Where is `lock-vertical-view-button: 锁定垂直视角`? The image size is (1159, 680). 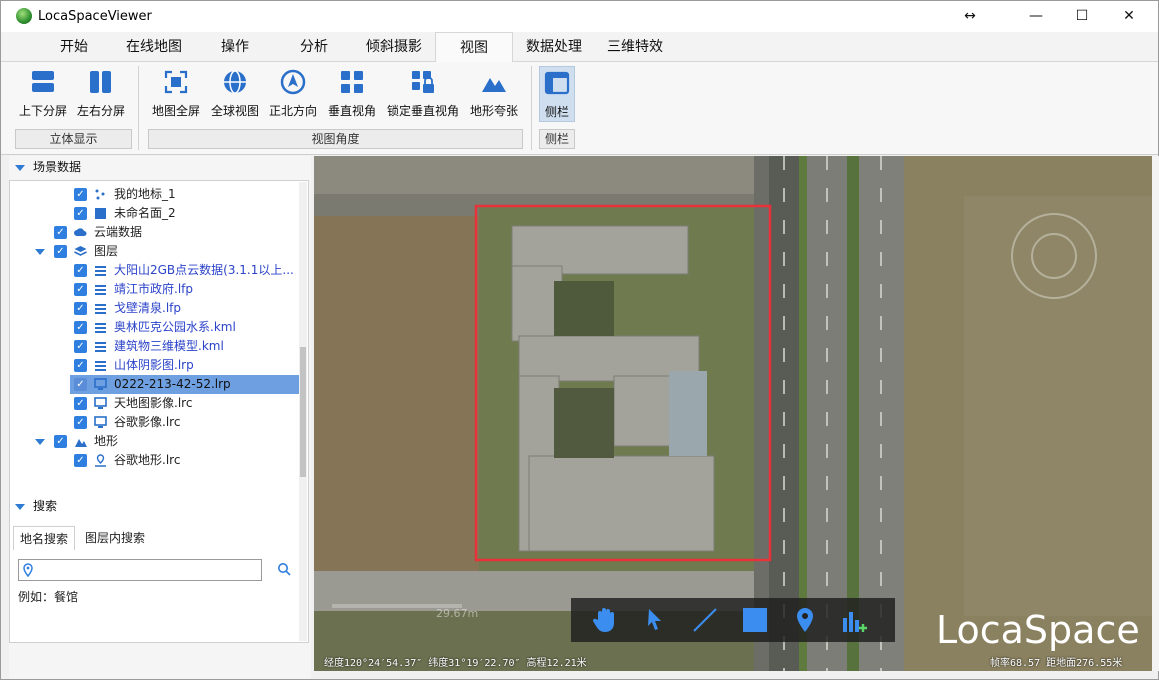 lock-vertical-view-button: 锁定垂直视角 is located at coordinates (423, 94).